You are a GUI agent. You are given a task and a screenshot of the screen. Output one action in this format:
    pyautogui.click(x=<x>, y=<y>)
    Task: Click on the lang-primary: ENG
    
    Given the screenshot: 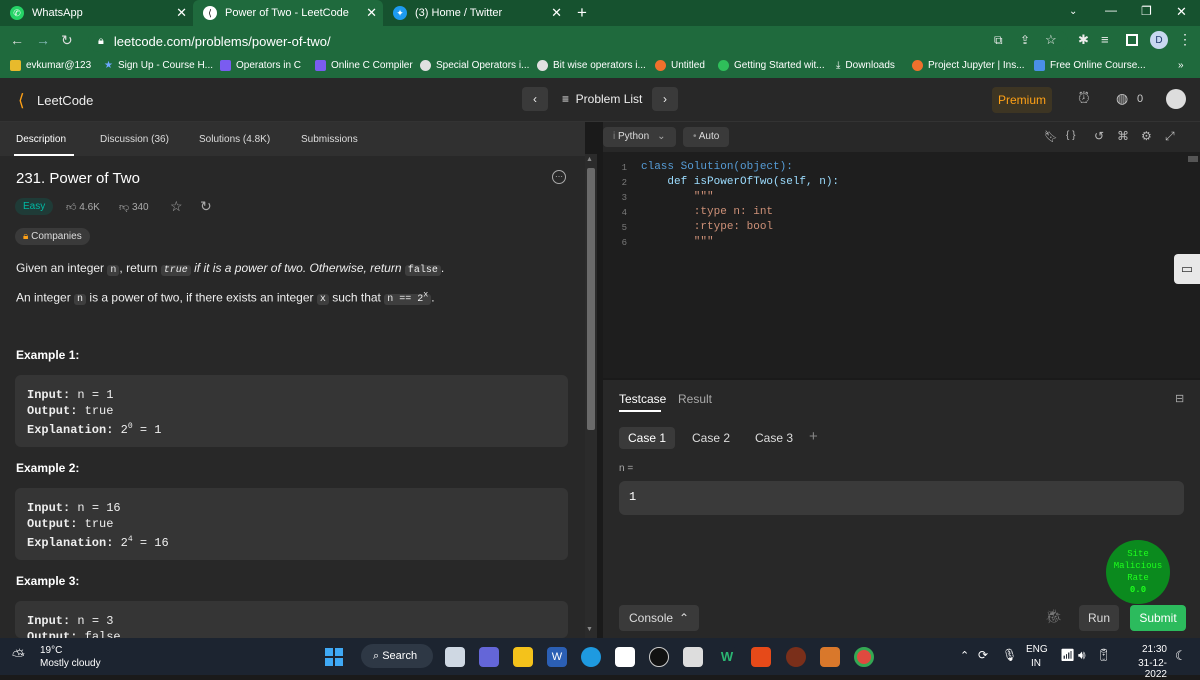 What is the action you would take?
    pyautogui.click(x=1037, y=649)
    